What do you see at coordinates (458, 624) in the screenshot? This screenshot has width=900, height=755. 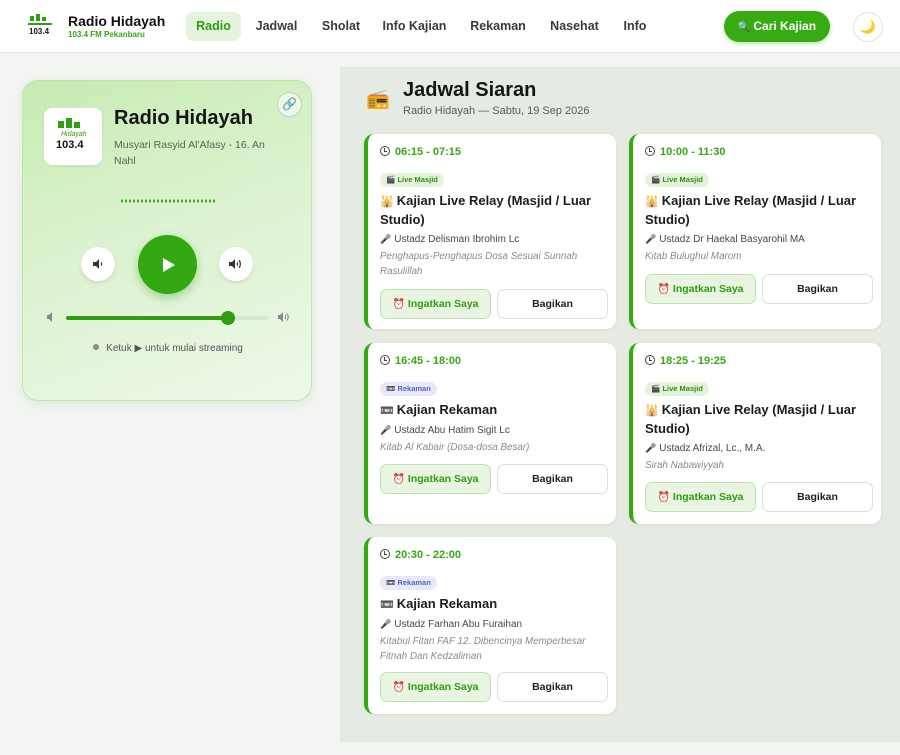 I see `card-speaker-label: Ustadz Farhan Abu Furaihan` at bounding box center [458, 624].